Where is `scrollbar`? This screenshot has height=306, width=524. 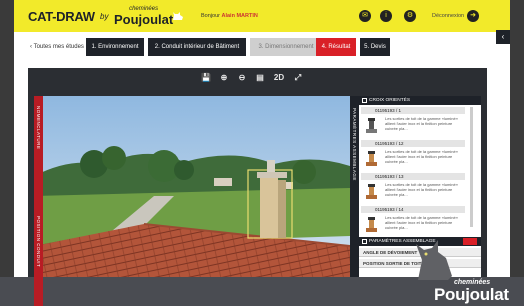 scrollbar is located at coordinates (471, 167).